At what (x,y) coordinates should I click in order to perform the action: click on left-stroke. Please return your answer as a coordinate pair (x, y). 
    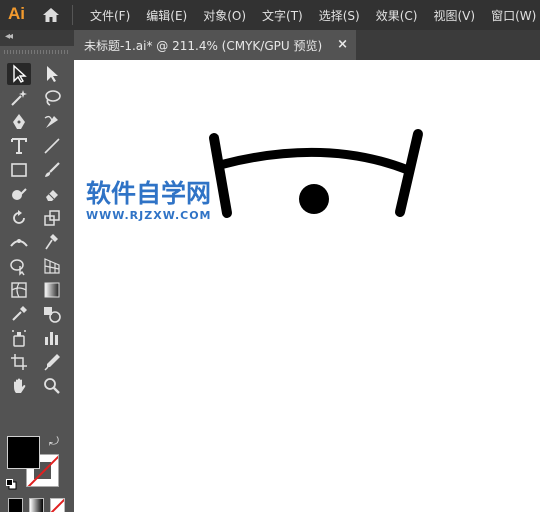
    Looking at the image, I should click on (220, 175).